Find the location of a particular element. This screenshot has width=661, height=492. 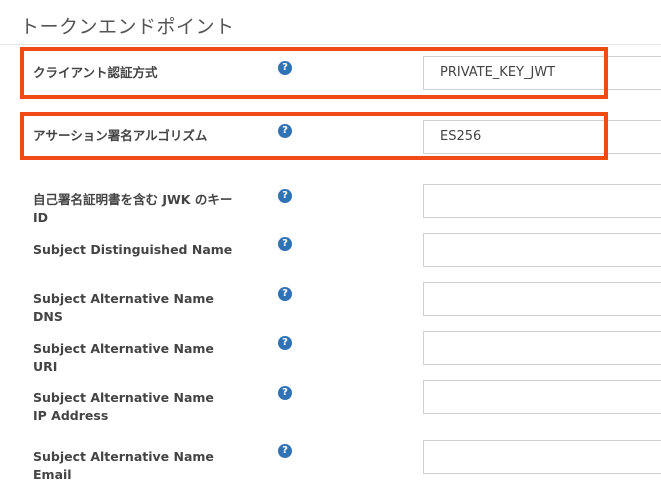

san-uri-label: Subject Alternative Name URI is located at coordinates (123, 357).